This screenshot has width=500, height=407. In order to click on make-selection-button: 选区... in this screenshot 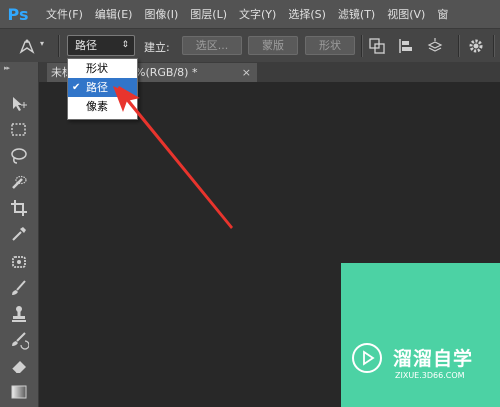, I will do `click(212, 45)`.